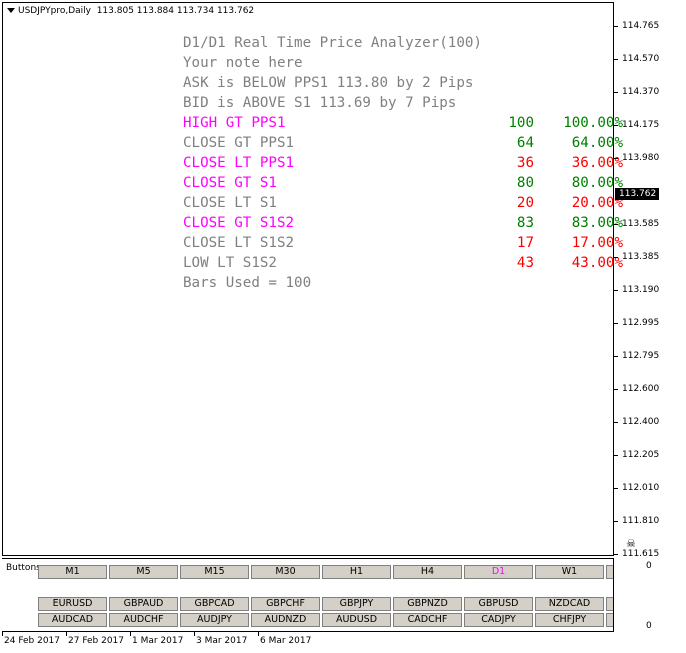 This screenshot has width=686, height=653. I want to click on price-label: 112.795, so click(641, 356).